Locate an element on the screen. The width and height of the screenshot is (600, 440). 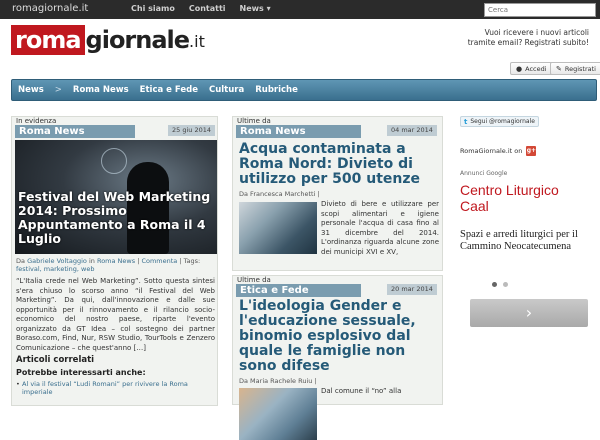
gplus-badge: RomaGiornale.it on g+ is located at coordinates (498, 151).